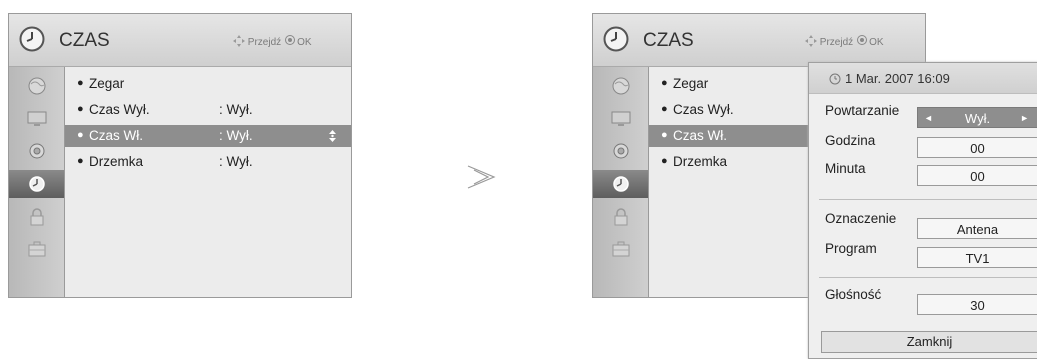 This screenshot has width=1037, height=359. What do you see at coordinates (977, 257) in the screenshot?
I see `program-field: TV1` at bounding box center [977, 257].